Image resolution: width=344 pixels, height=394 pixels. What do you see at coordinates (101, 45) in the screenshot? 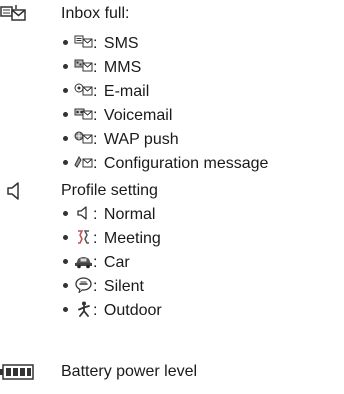
I see `inbox-item-sms: : SMS` at bounding box center [101, 45].